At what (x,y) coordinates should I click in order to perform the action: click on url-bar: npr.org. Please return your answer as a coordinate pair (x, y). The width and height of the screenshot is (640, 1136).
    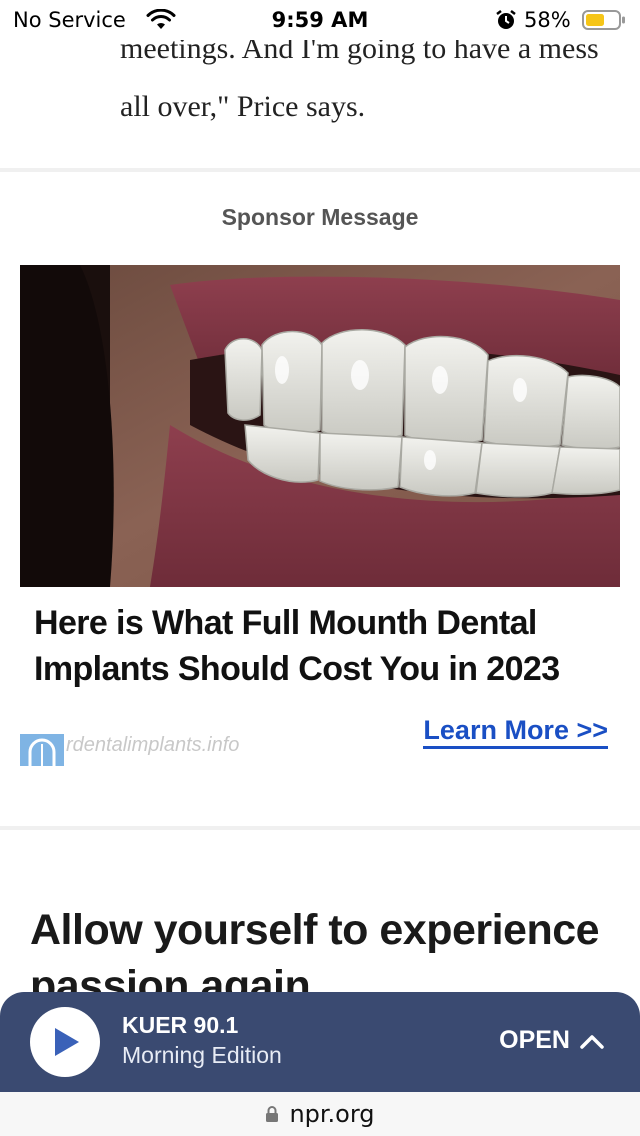
    Looking at the image, I should click on (320, 1114).